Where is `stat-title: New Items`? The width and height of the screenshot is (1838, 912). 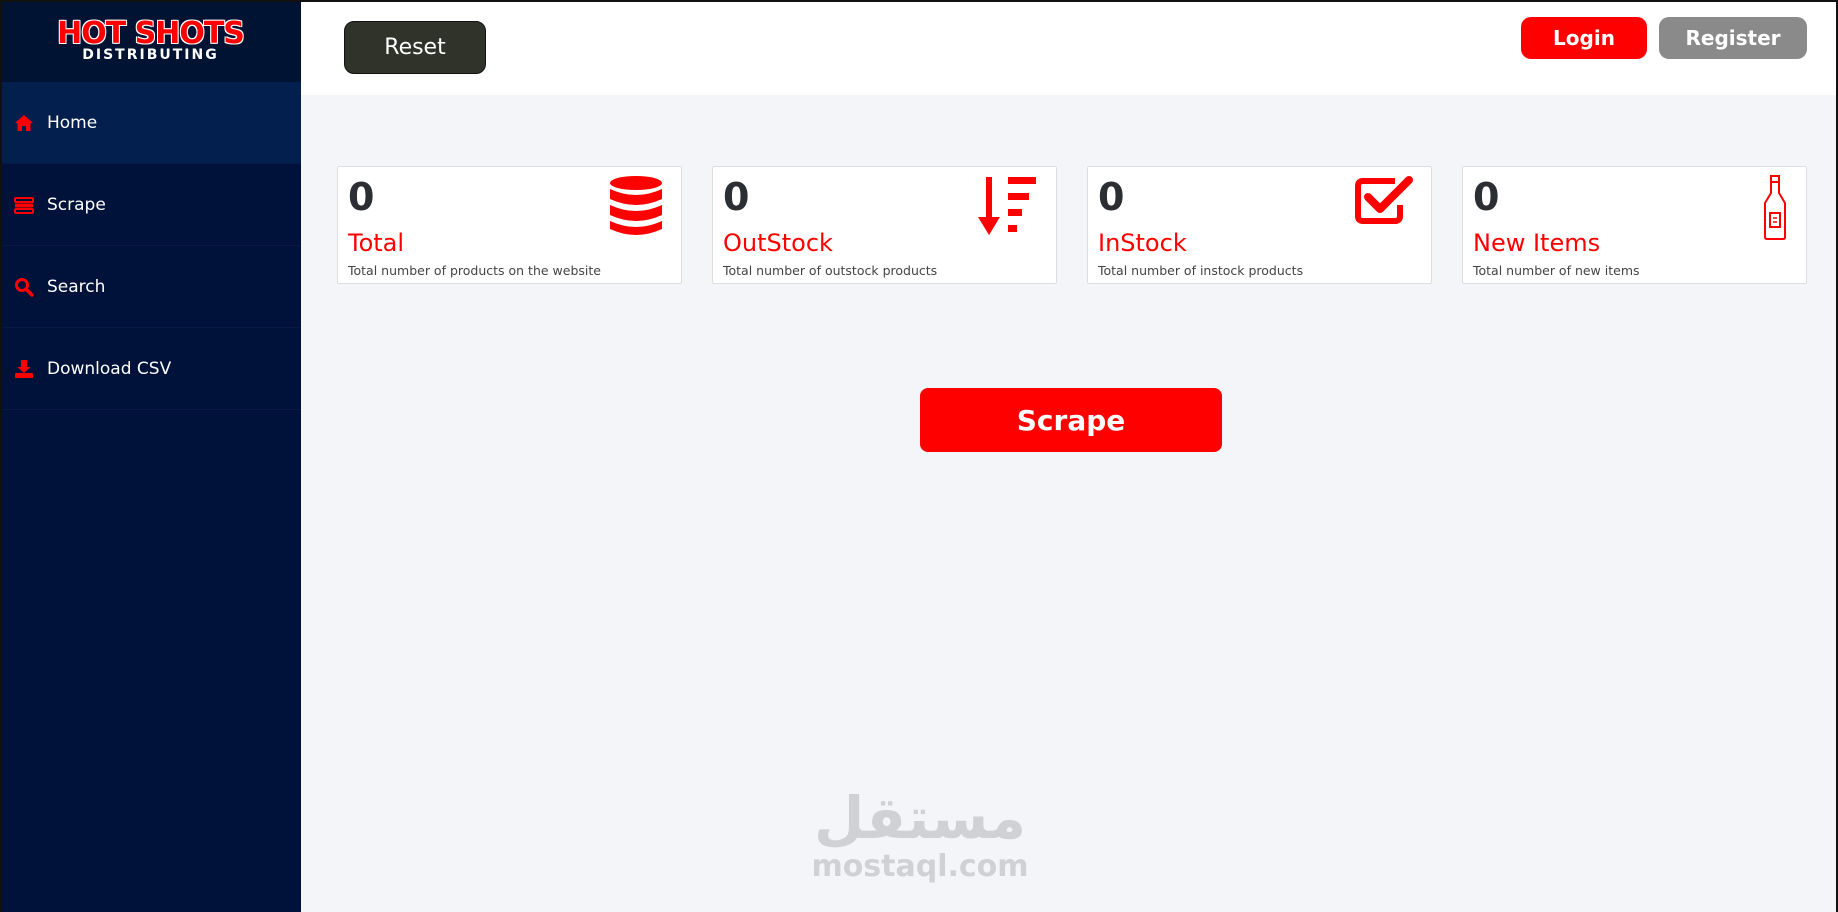 stat-title: New Items is located at coordinates (1537, 243).